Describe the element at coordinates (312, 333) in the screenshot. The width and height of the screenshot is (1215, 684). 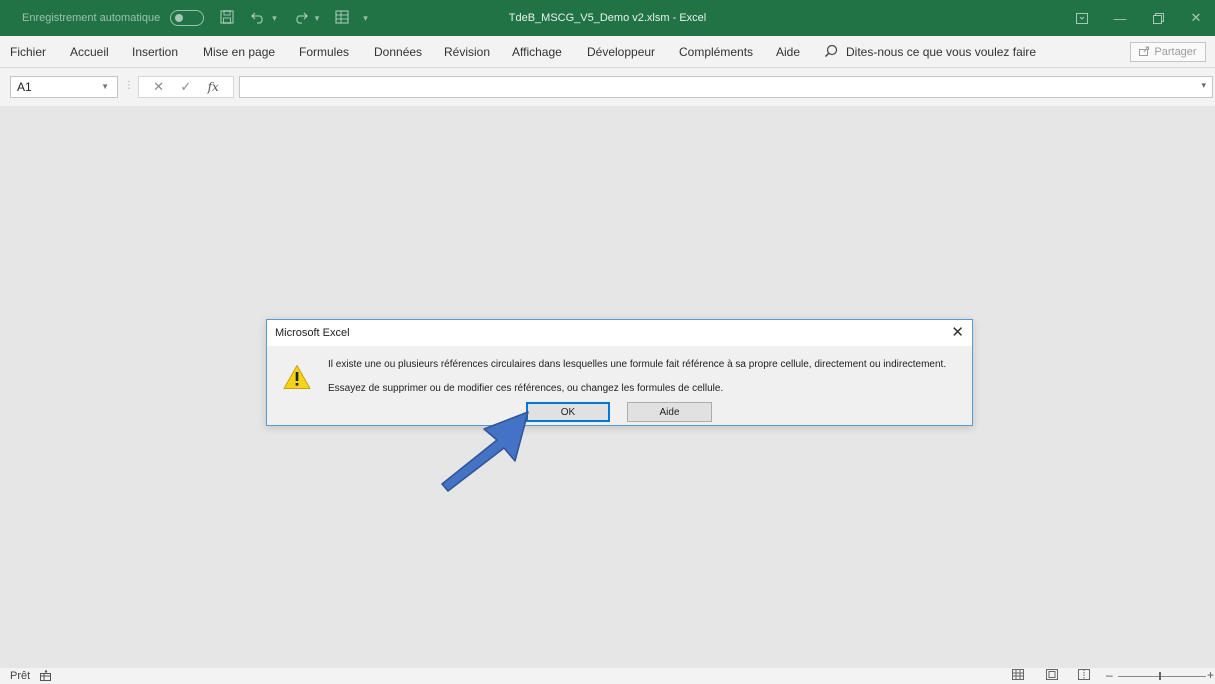
I see `dialog-title: Microsoft Excel` at that location.